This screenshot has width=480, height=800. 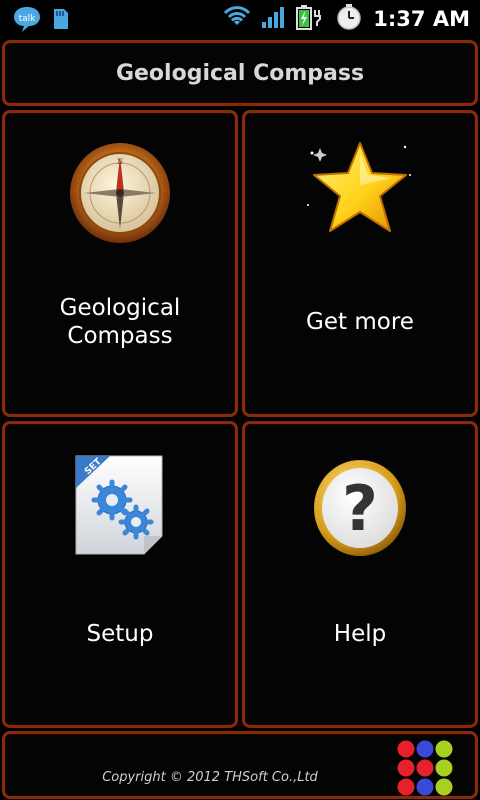 I want to click on footer: Copyright © 2012 THSoft Co.,Ltd, so click(x=240, y=765).